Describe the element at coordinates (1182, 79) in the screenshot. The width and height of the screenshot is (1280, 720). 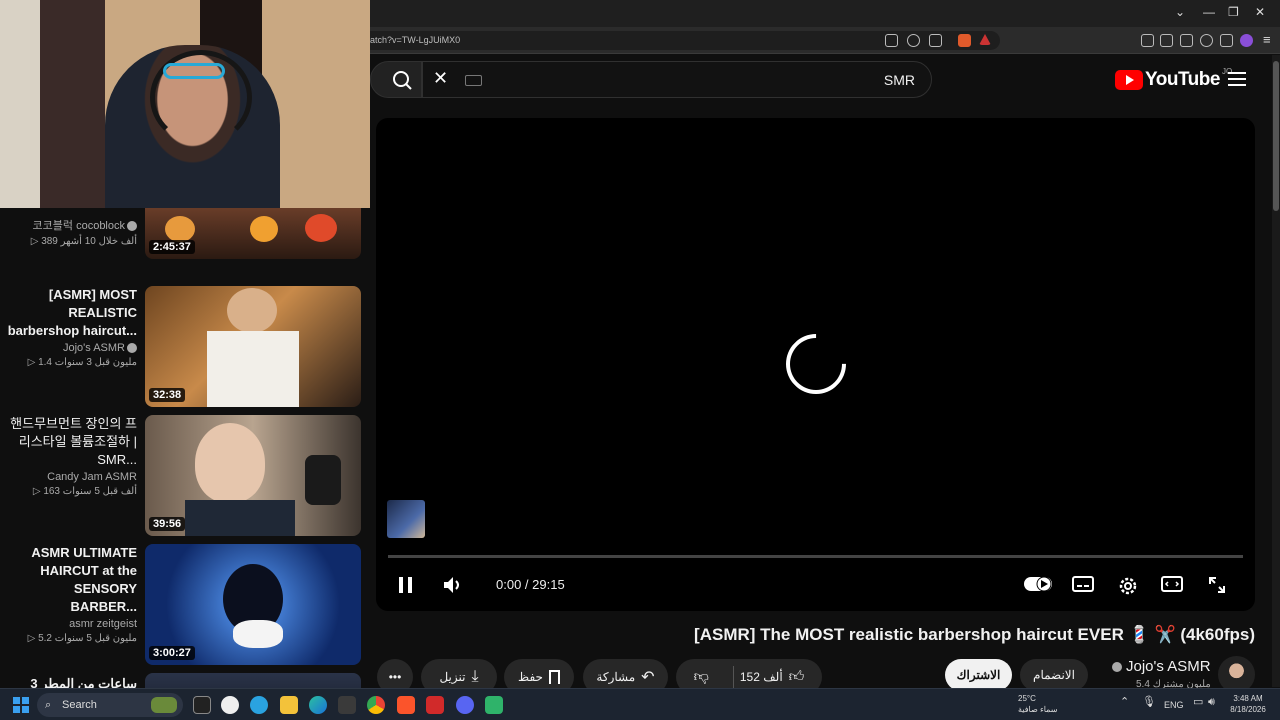
I see `youtube-wordmark: YouTube` at that location.